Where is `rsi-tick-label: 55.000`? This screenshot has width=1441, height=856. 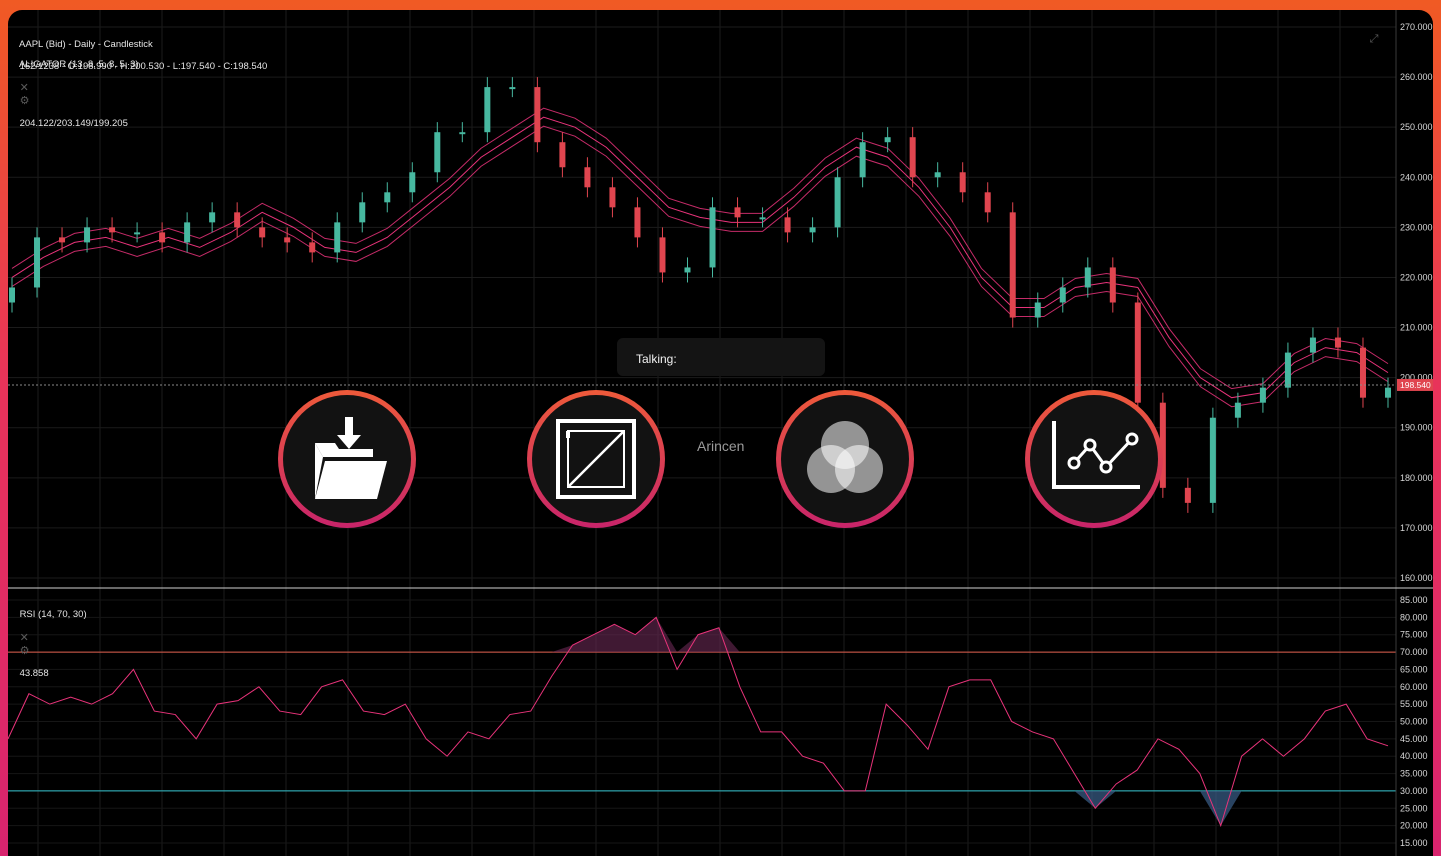
rsi-tick-label: 55.000 is located at coordinates (1414, 704).